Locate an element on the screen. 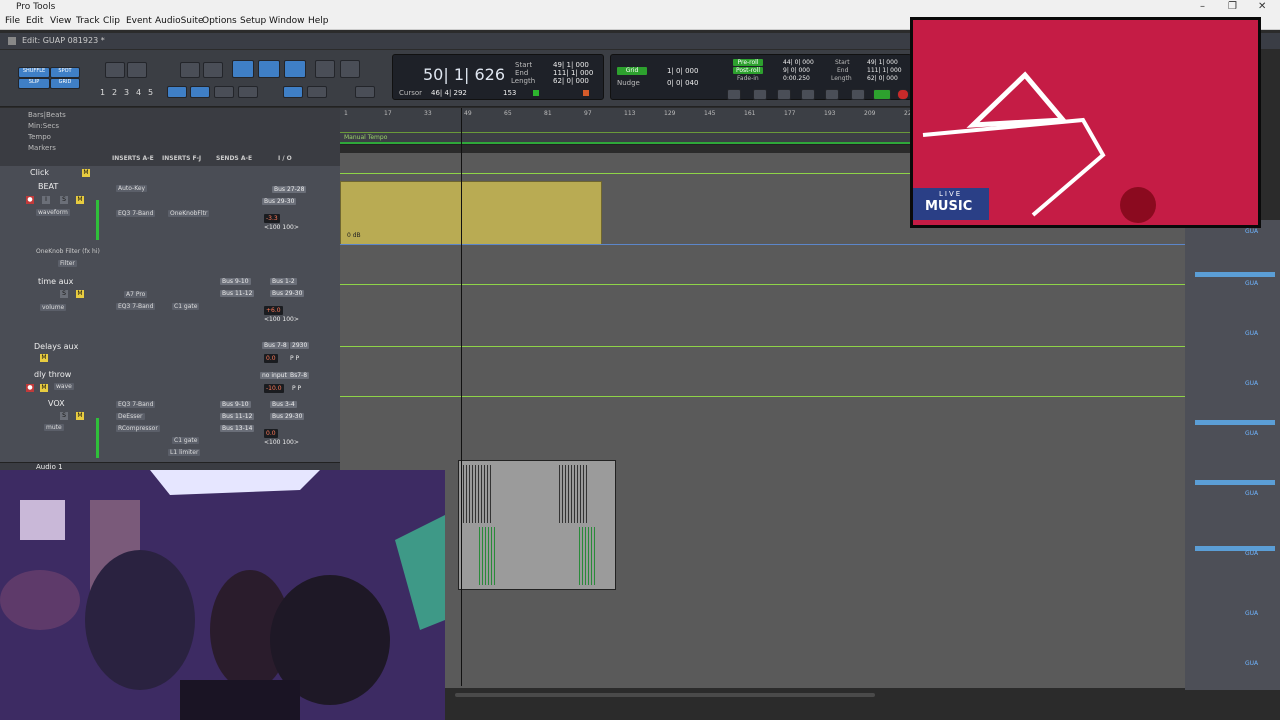 This screenshot has height=720, width=1280. keyboard-focus-icon is located at coordinates (317, 92).